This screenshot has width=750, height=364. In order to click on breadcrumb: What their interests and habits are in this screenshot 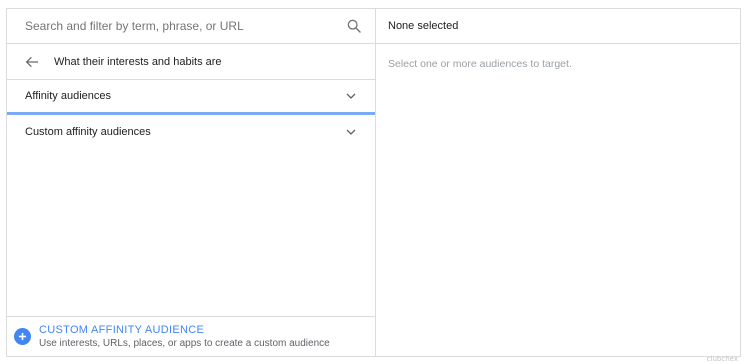, I will do `click(191, 62)`.